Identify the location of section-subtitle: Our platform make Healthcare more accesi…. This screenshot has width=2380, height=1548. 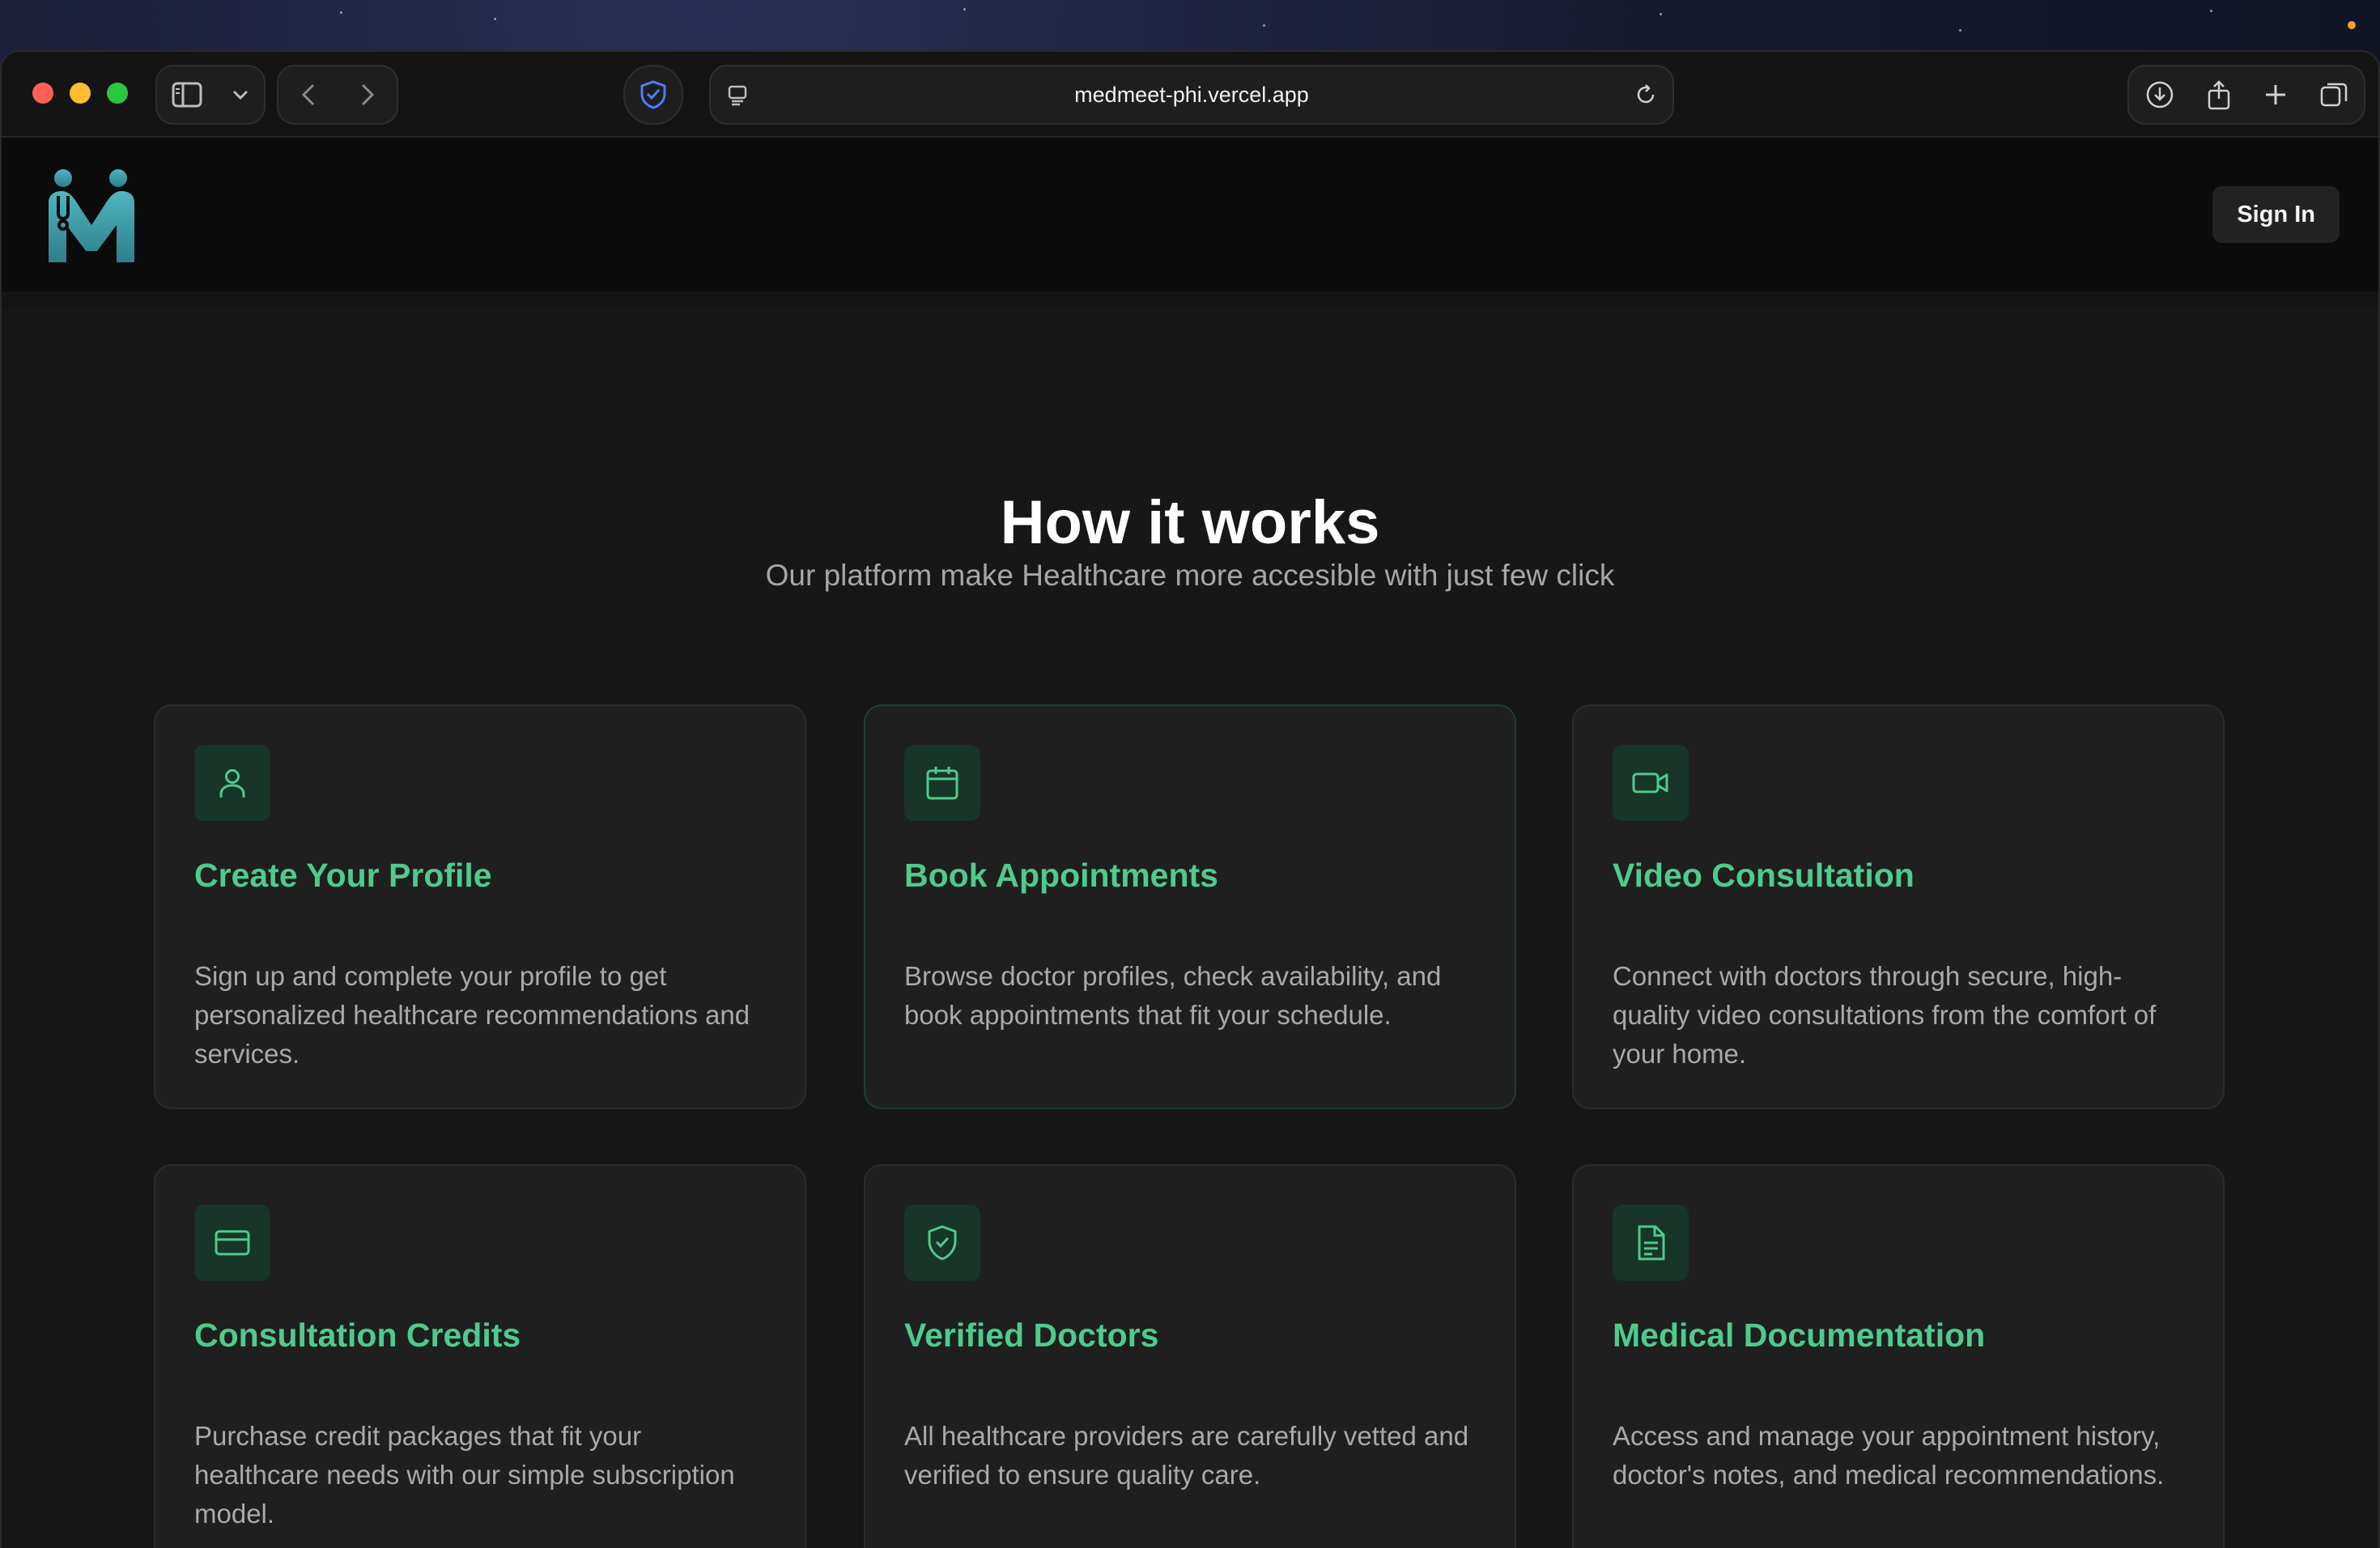
(1190, 575).